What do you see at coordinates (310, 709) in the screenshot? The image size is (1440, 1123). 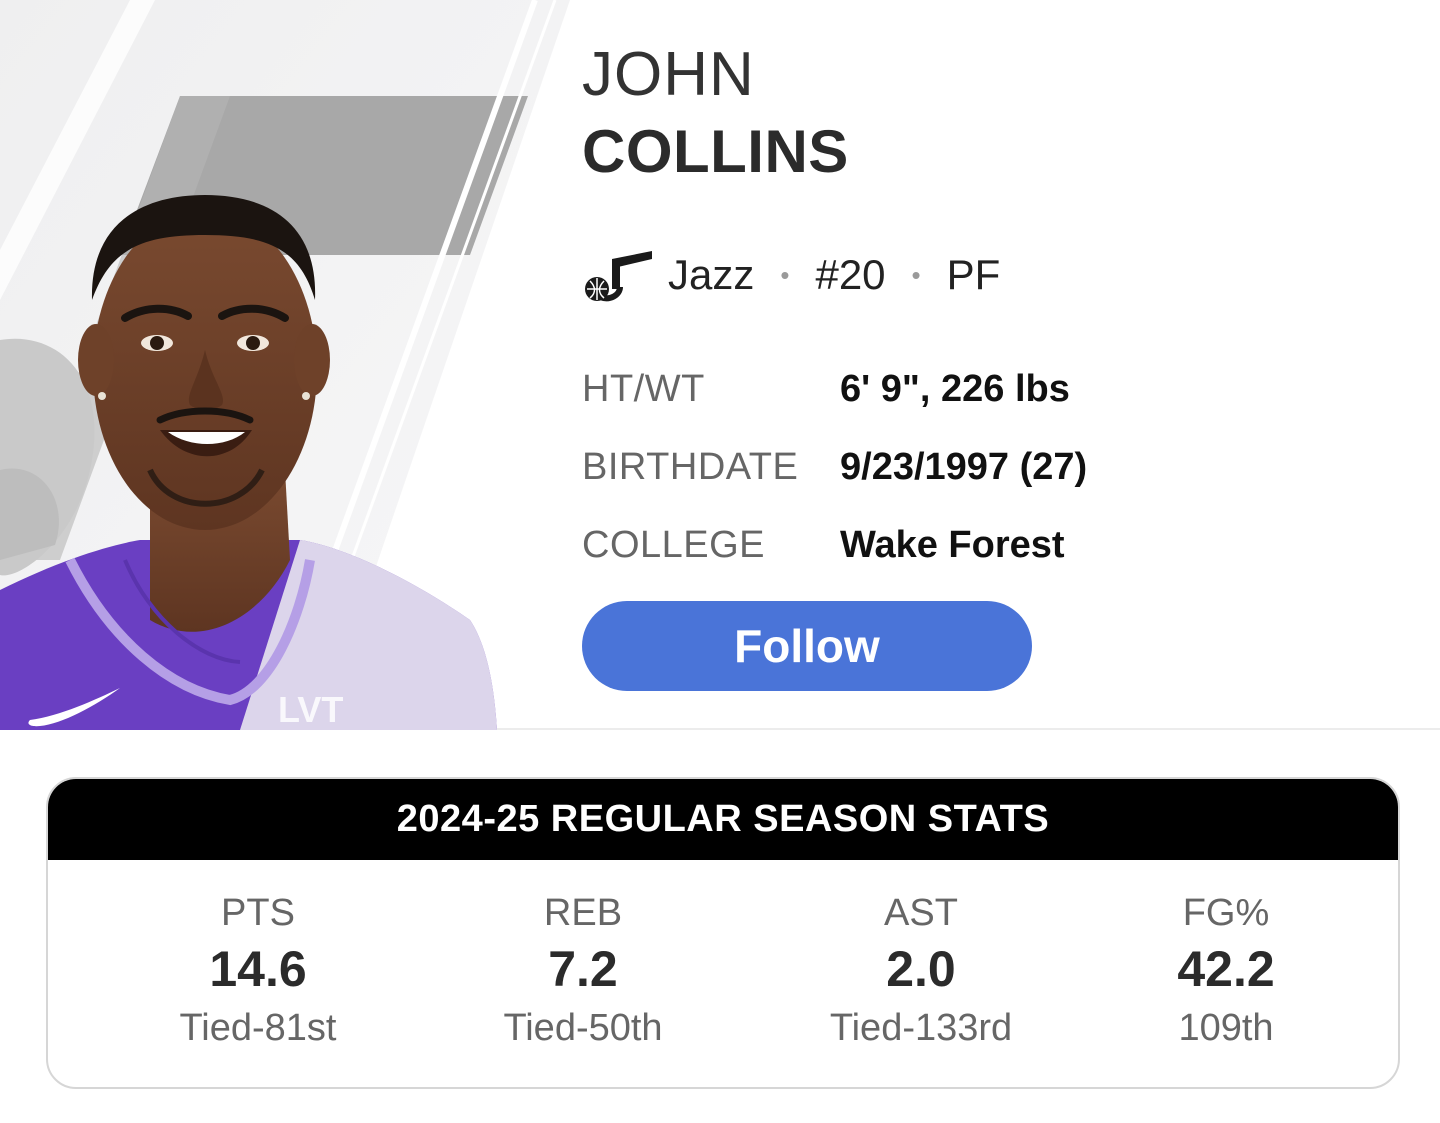 I see `jersey-sponsor-text: LVT` at bounding box center [310, 709].